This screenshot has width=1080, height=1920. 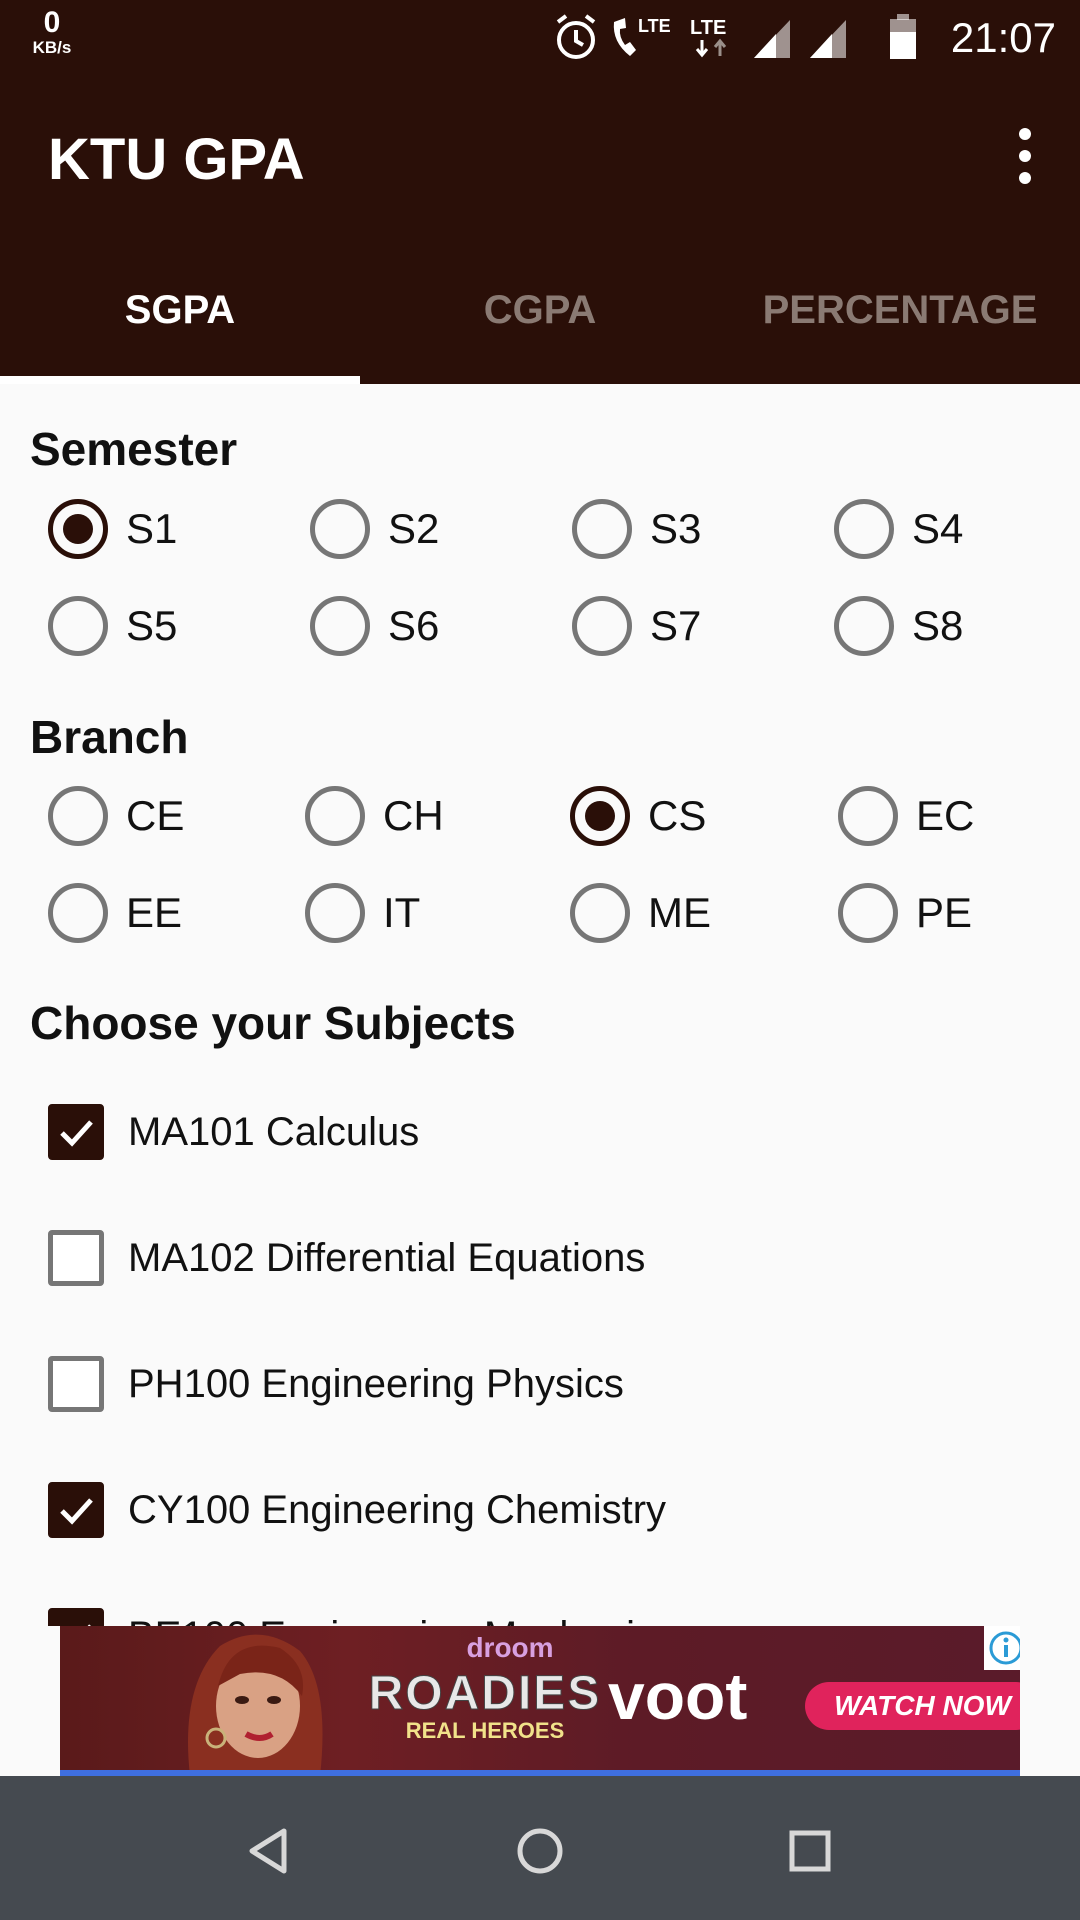 I want to click on semester-radio-s3: S3, so click(x=636, y=529).